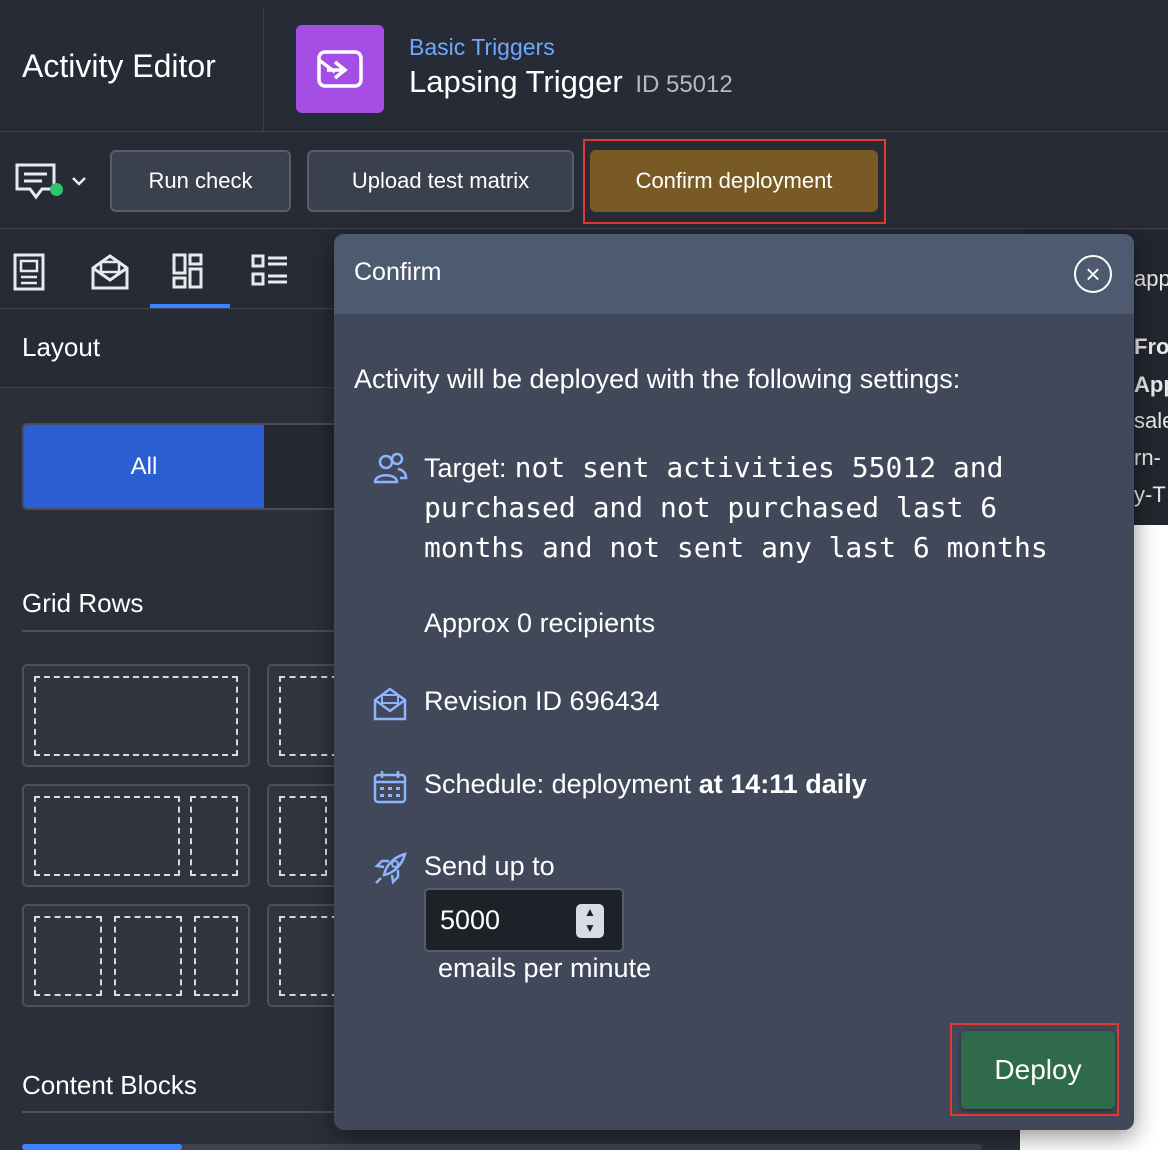 Image resolution: width=1168 pixels, height=1150 pixels. I want to click on target-label: Target:, so click(465, 468).